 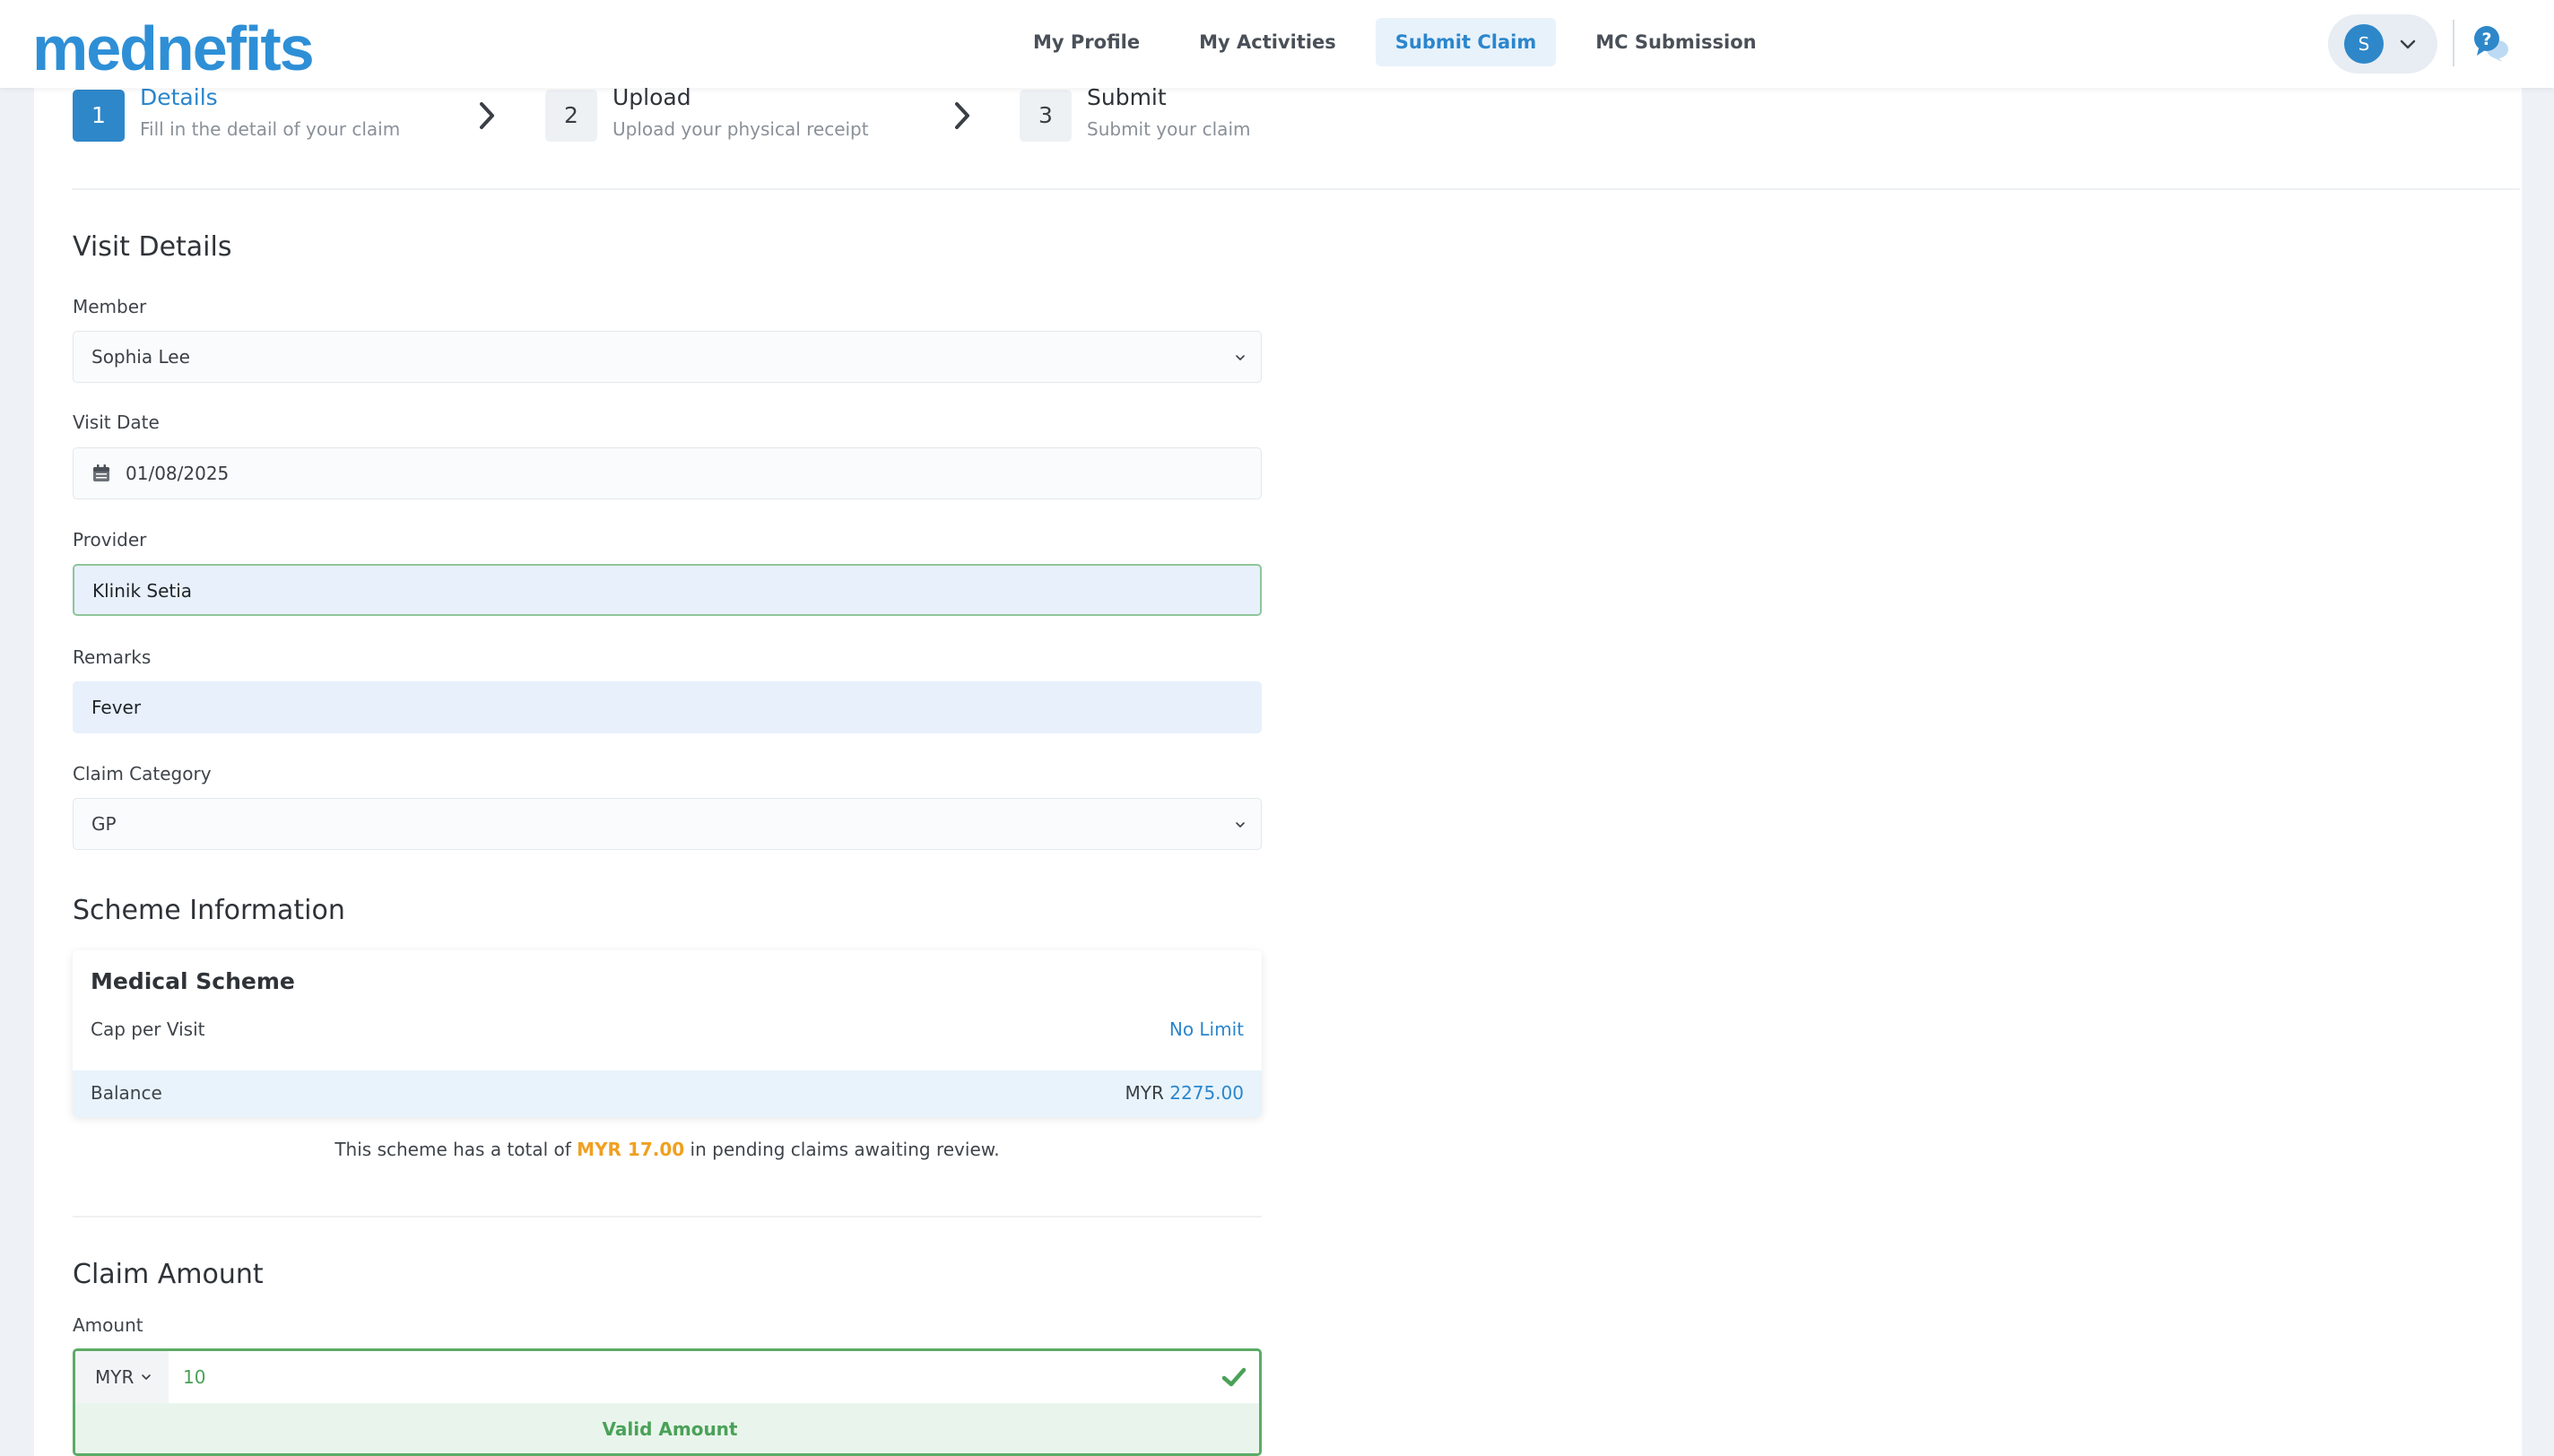 I want to click on provider-value: Klinik Setia, so click(x=142, y=591).